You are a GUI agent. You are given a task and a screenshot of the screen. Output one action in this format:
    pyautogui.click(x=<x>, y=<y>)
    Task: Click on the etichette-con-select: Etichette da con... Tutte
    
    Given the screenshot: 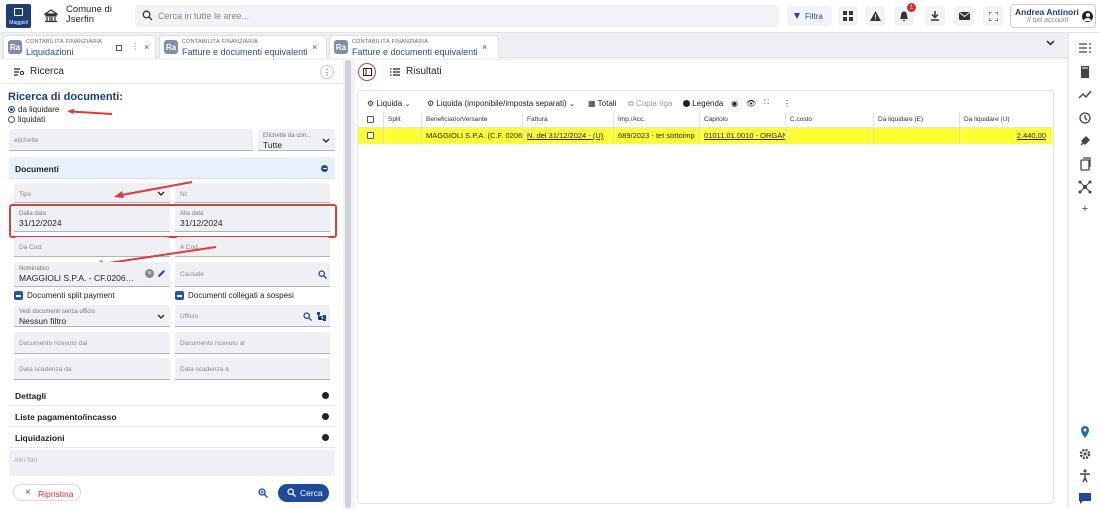 What is the action you would take?
    pyautogui.click(x=296, y=140)
    